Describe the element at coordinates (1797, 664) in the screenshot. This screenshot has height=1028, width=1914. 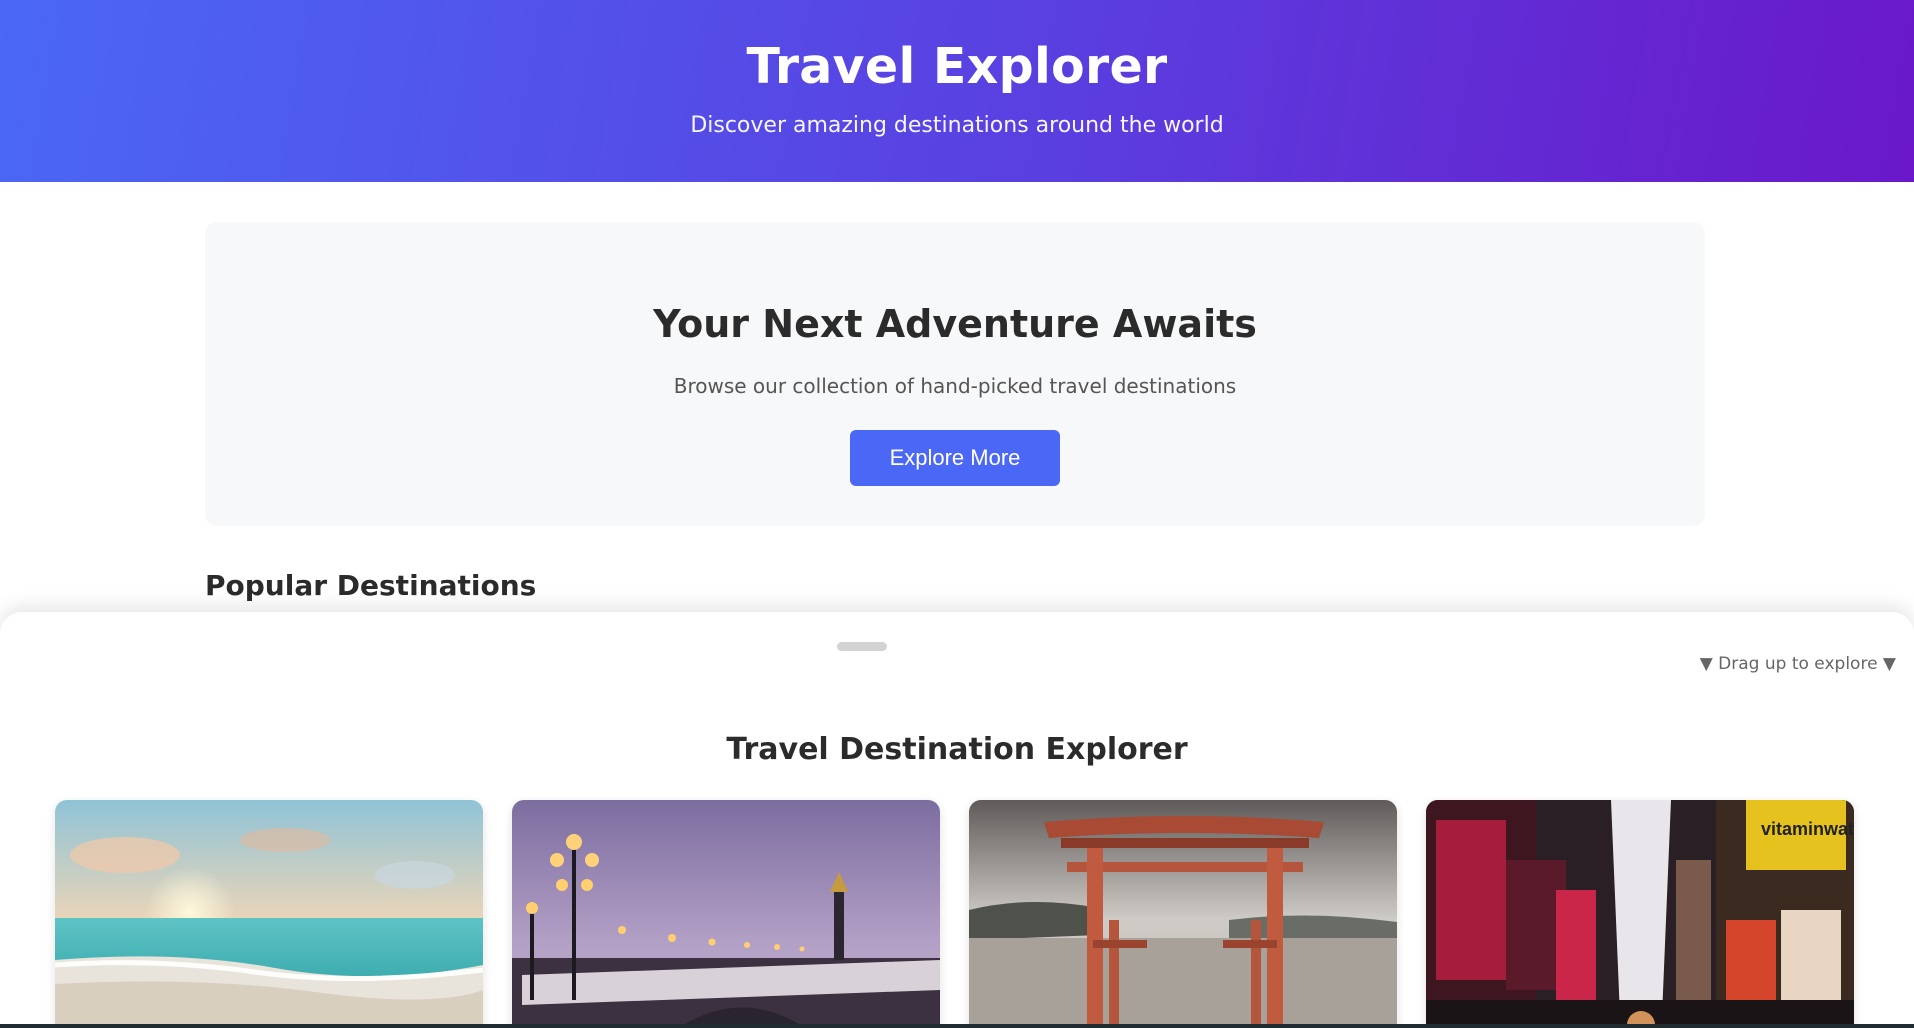
I see `drag-hint: ▼ Drag up to explore ▼` at that location.